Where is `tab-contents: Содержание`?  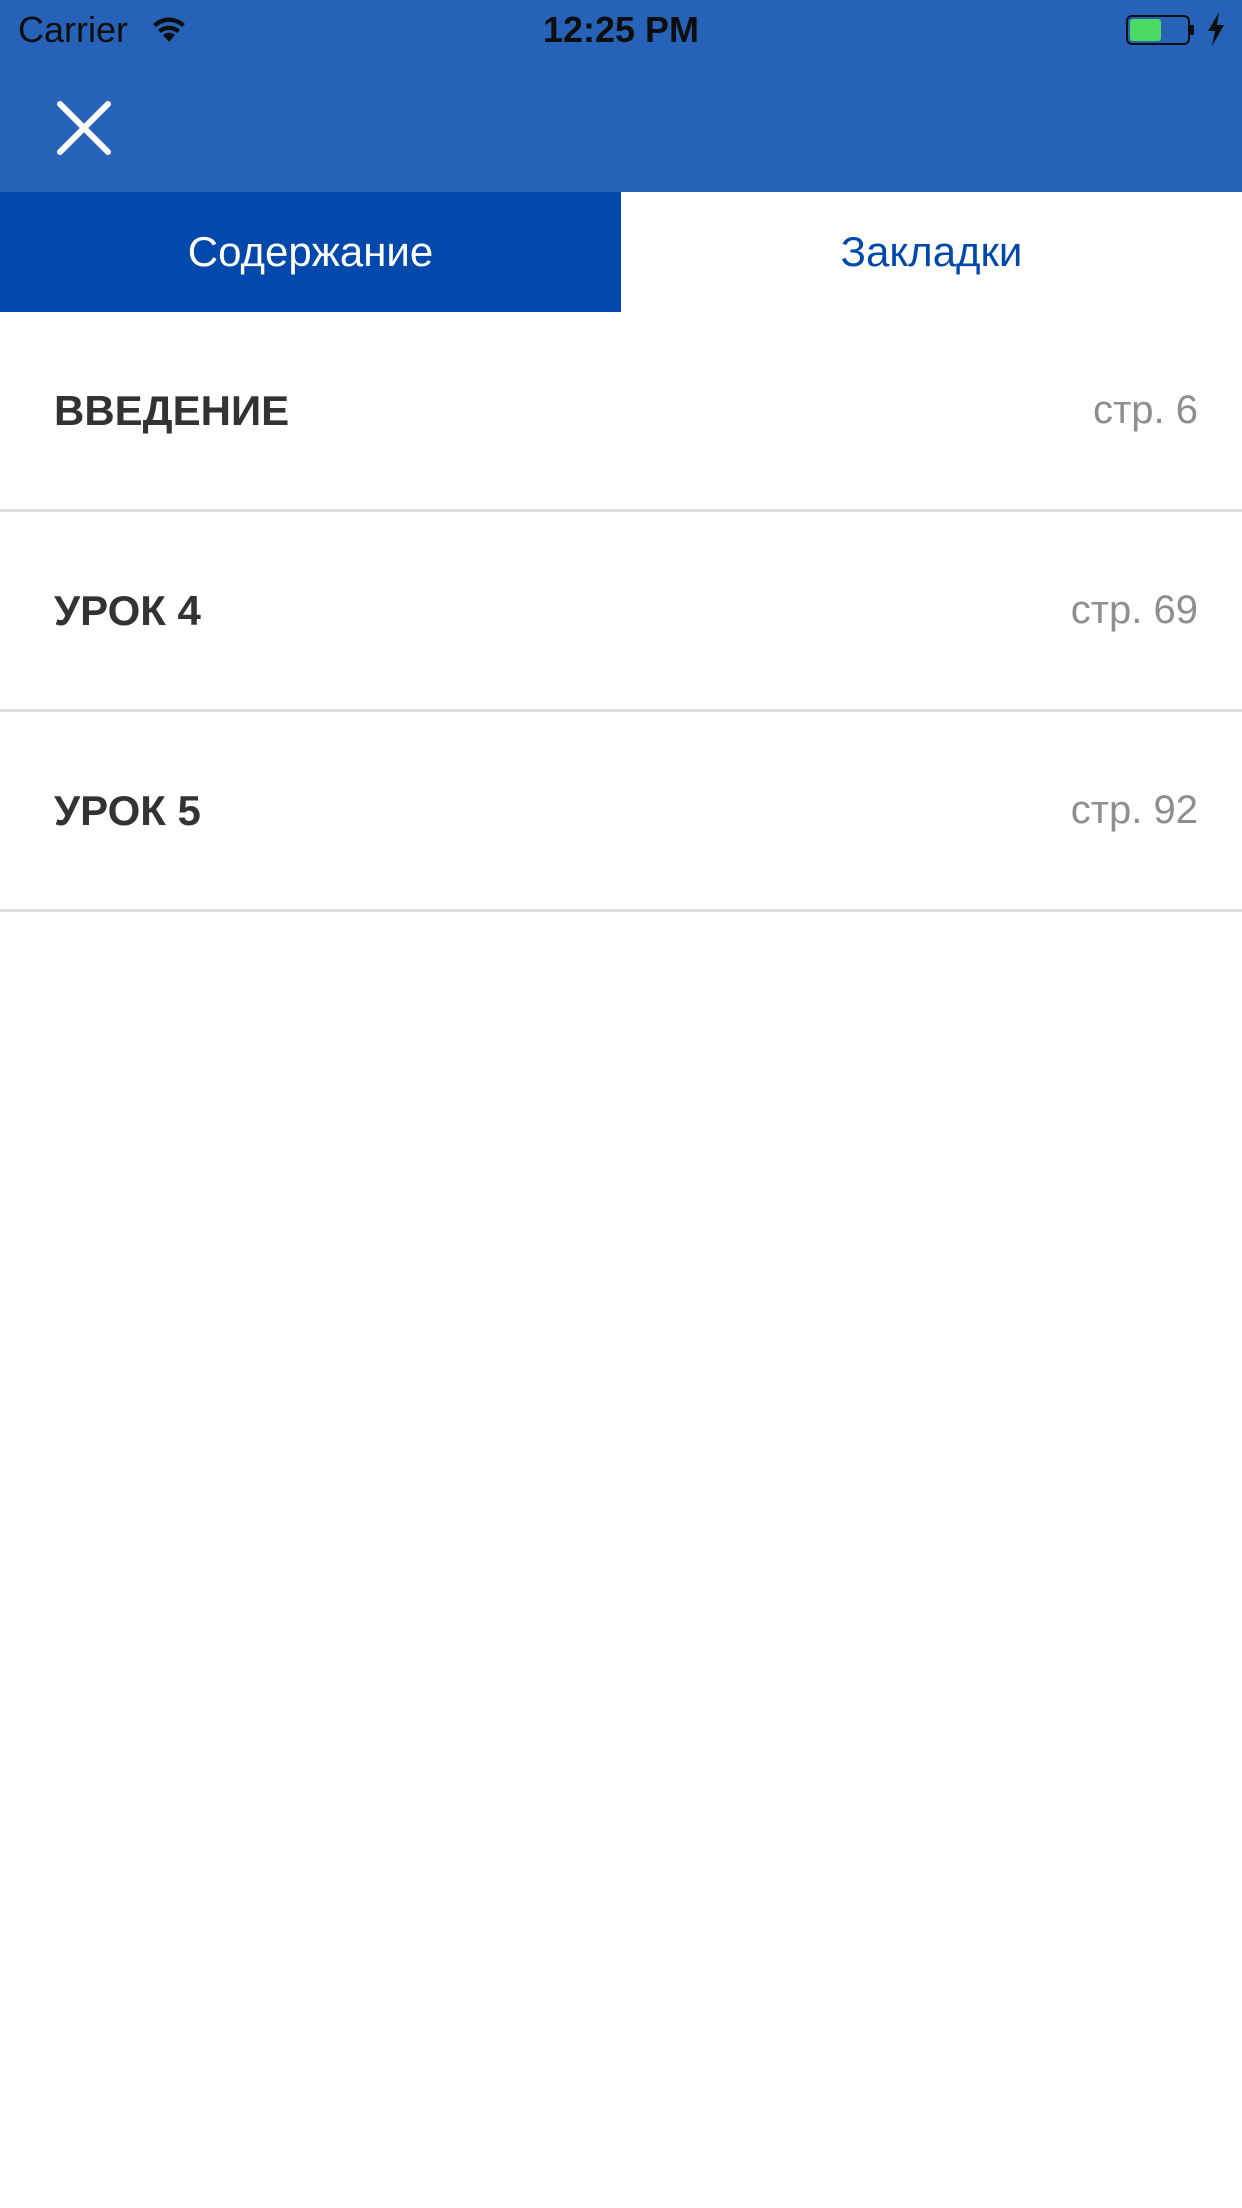
tab-contents: Содержание is located at coordinates (310, 252).